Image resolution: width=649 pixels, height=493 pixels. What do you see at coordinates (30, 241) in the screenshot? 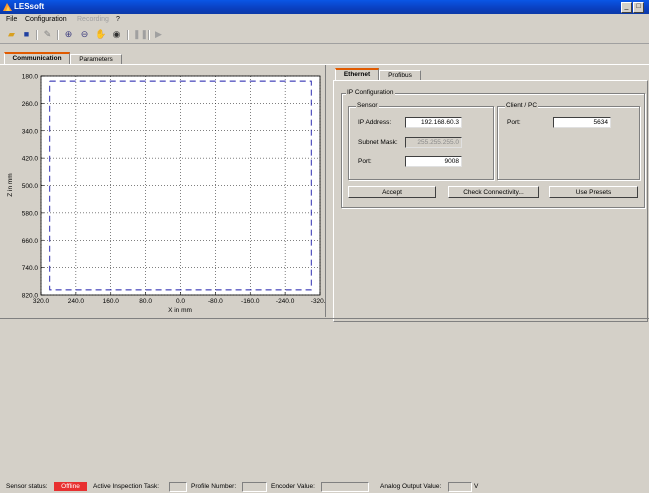
I see `y-tick-label: 660.0` at bounding box center [30, 241].